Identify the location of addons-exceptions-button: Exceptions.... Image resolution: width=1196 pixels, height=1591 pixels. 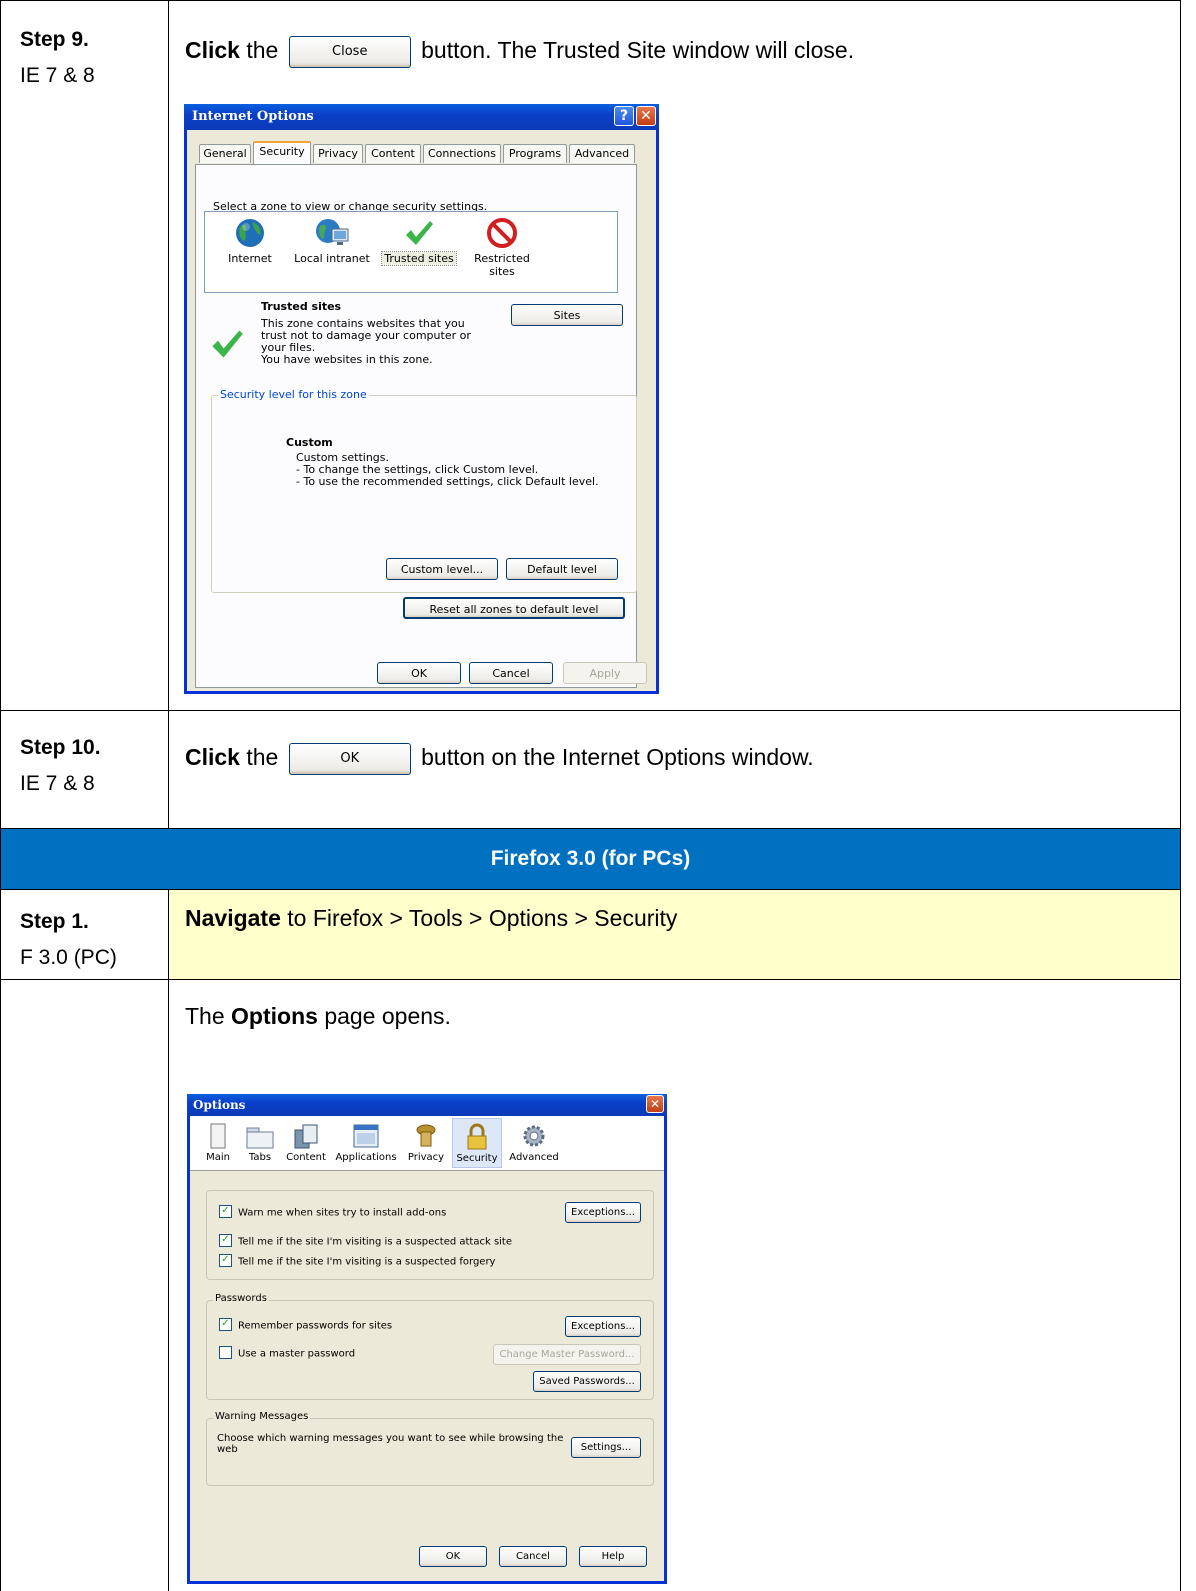
(603, 1212).